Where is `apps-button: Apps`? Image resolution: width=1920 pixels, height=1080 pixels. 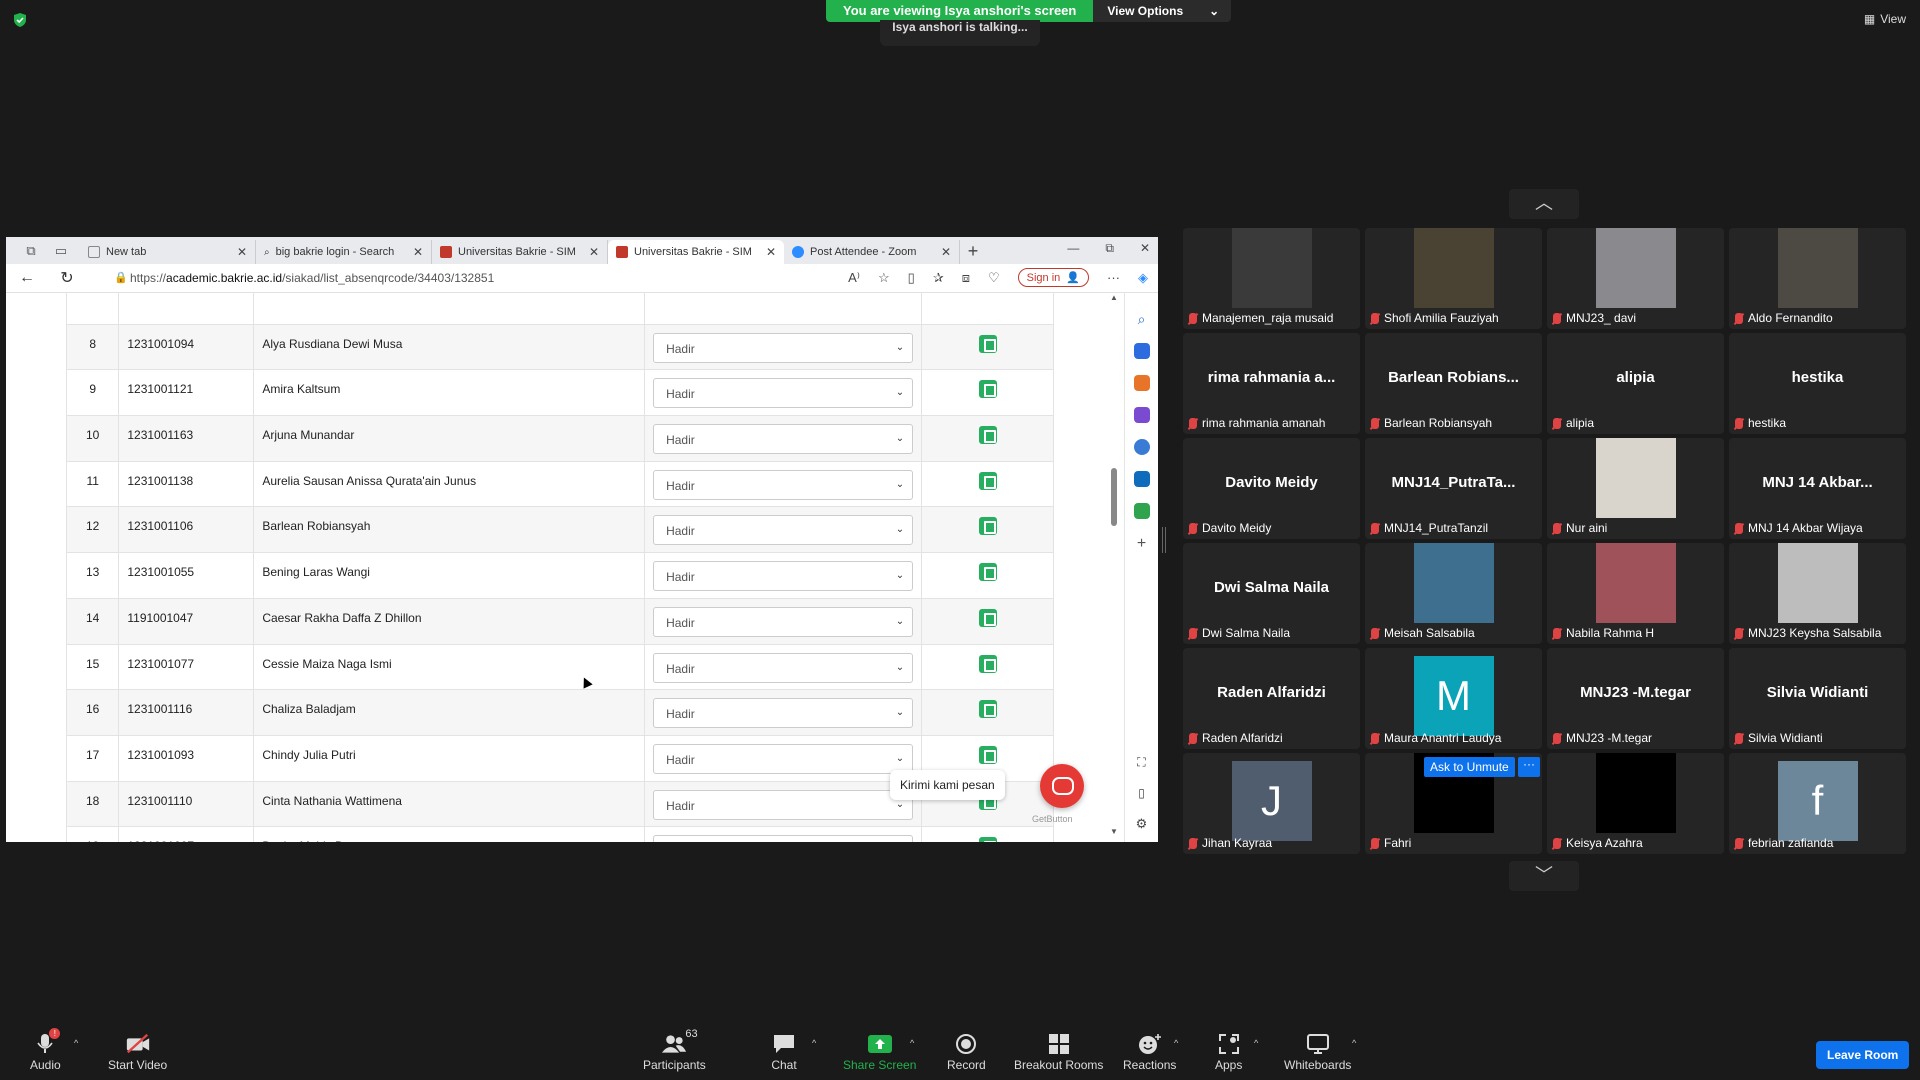
apps-button: Apps is located at coordinates (1228, 1052).